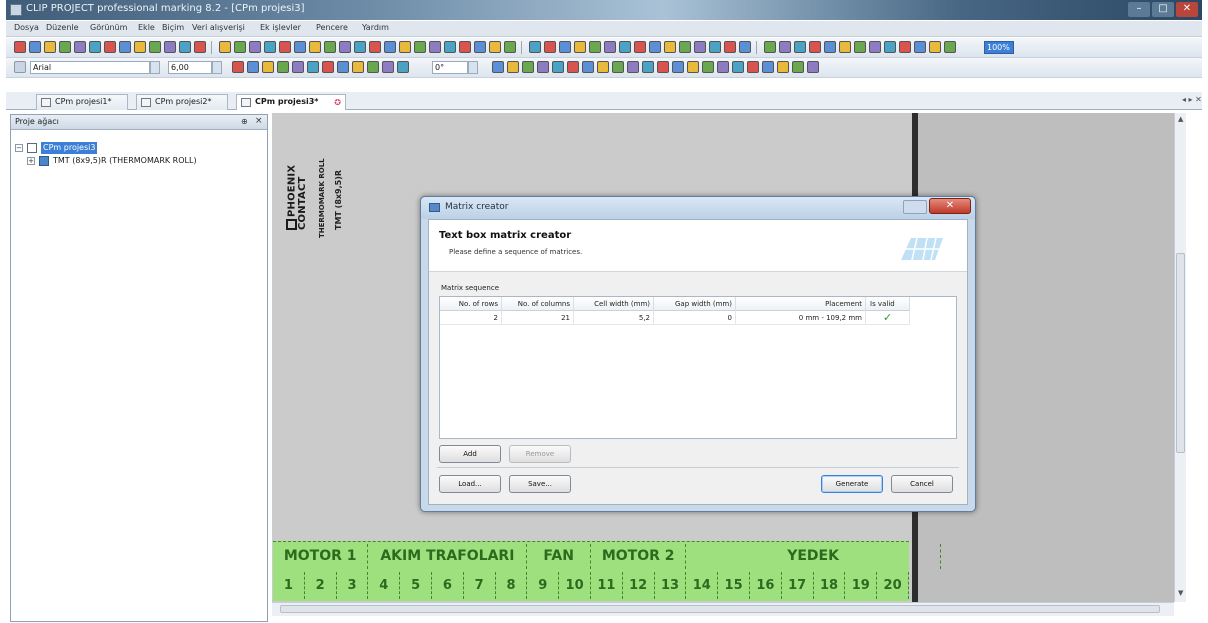  Describe the element at coordinates (607, 585) in the screenshot. I see `marker-number: 11` at that location.